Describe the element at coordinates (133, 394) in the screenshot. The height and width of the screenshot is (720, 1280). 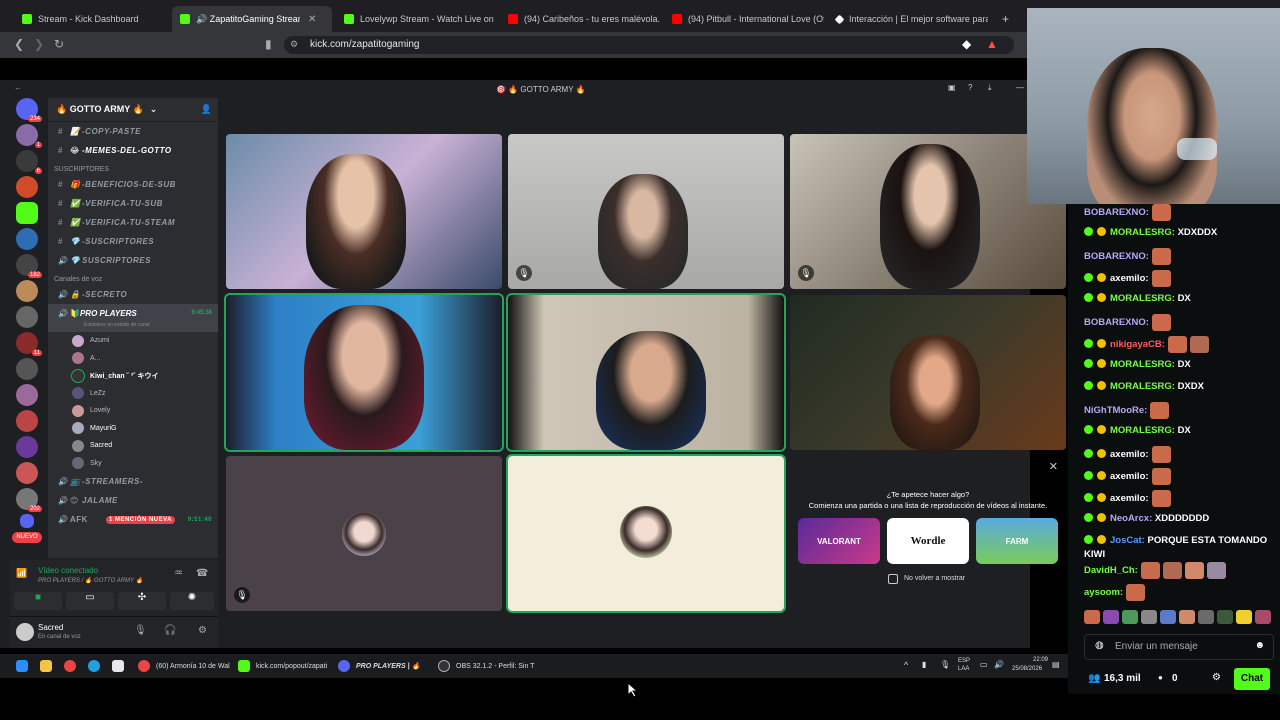
I see `voice-user: LeZz` at that location.